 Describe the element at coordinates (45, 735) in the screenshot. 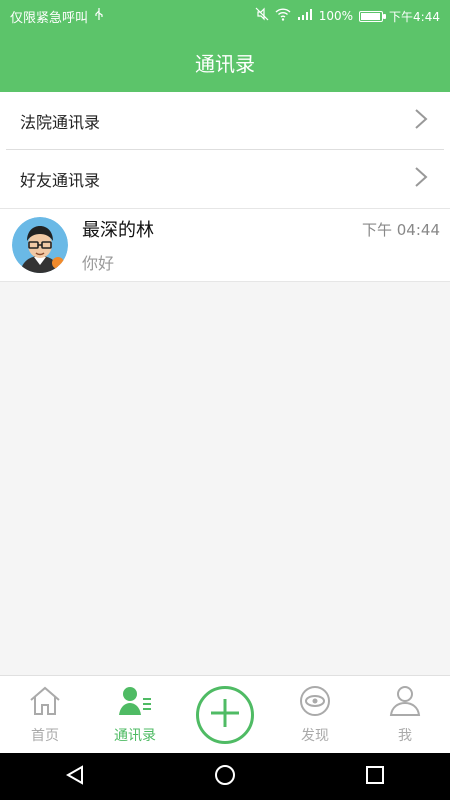

I see `tab-label: 首页` at that location.